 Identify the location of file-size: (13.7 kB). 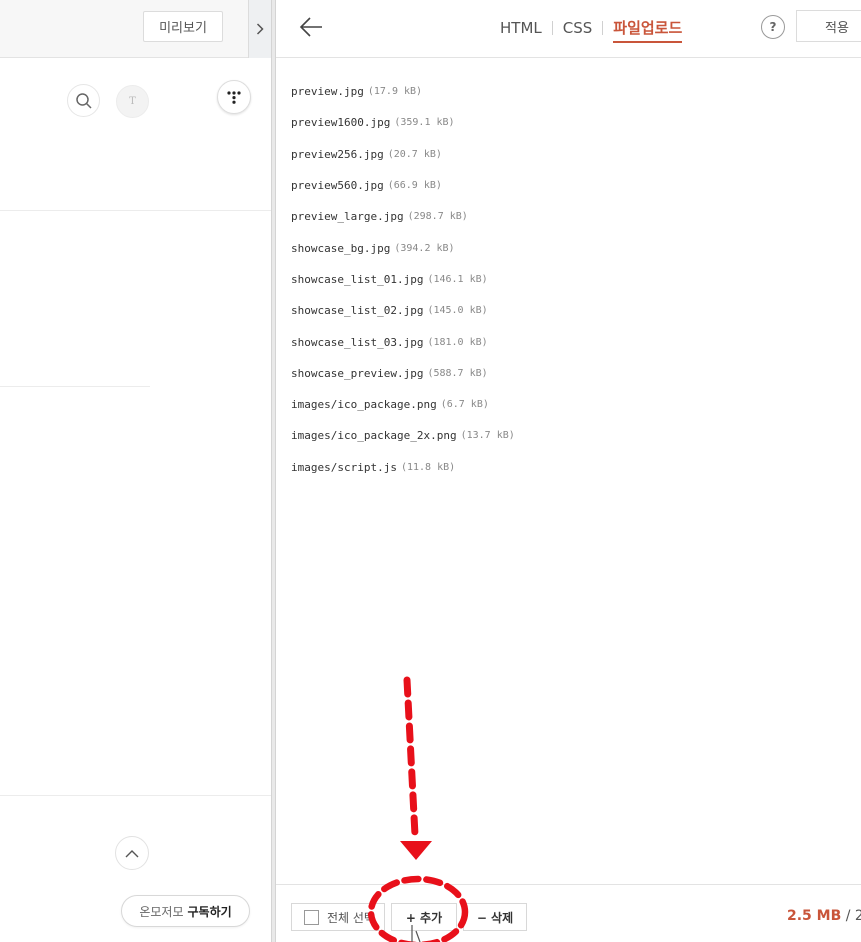
(487, 436).